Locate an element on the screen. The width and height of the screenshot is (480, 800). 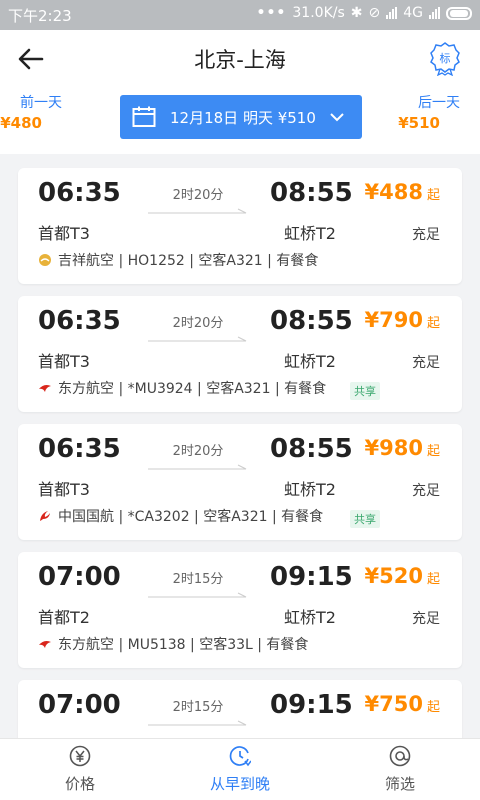
airline-info: 中国国航 | *CA3202 | 空客A321 | 有餐食 is located at coordinates (191, 517).